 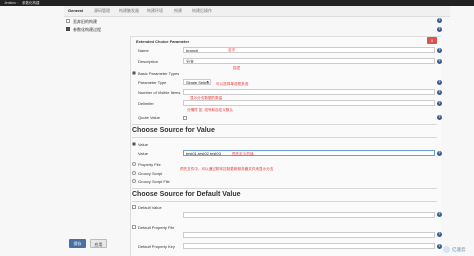 What do you see at coordinates (243, 154) in the screenshot?
I see `annotation-value: 预先定义的值` at bounding box center [243, 154].